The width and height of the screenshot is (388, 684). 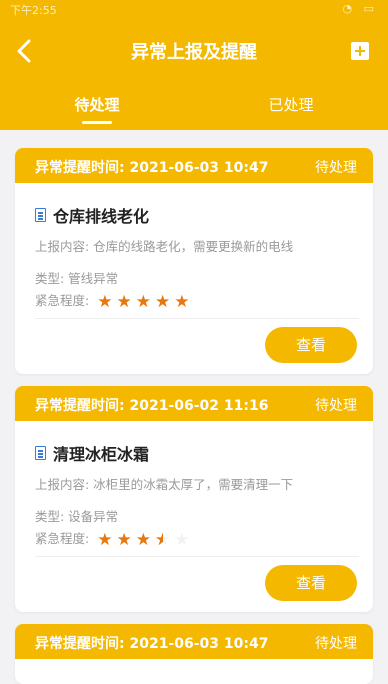 What do you see at coordinates (77, 278) in the screenshot?
I see `report-type: 类型: 管线异常` at bounding box center [77, 278].